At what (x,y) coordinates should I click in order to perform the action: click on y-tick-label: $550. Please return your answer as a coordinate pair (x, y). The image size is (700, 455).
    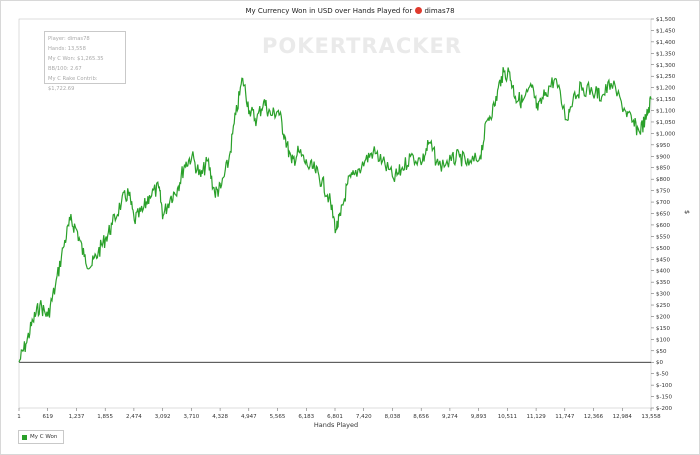
    Looking at the image, I should click on (663, 237).